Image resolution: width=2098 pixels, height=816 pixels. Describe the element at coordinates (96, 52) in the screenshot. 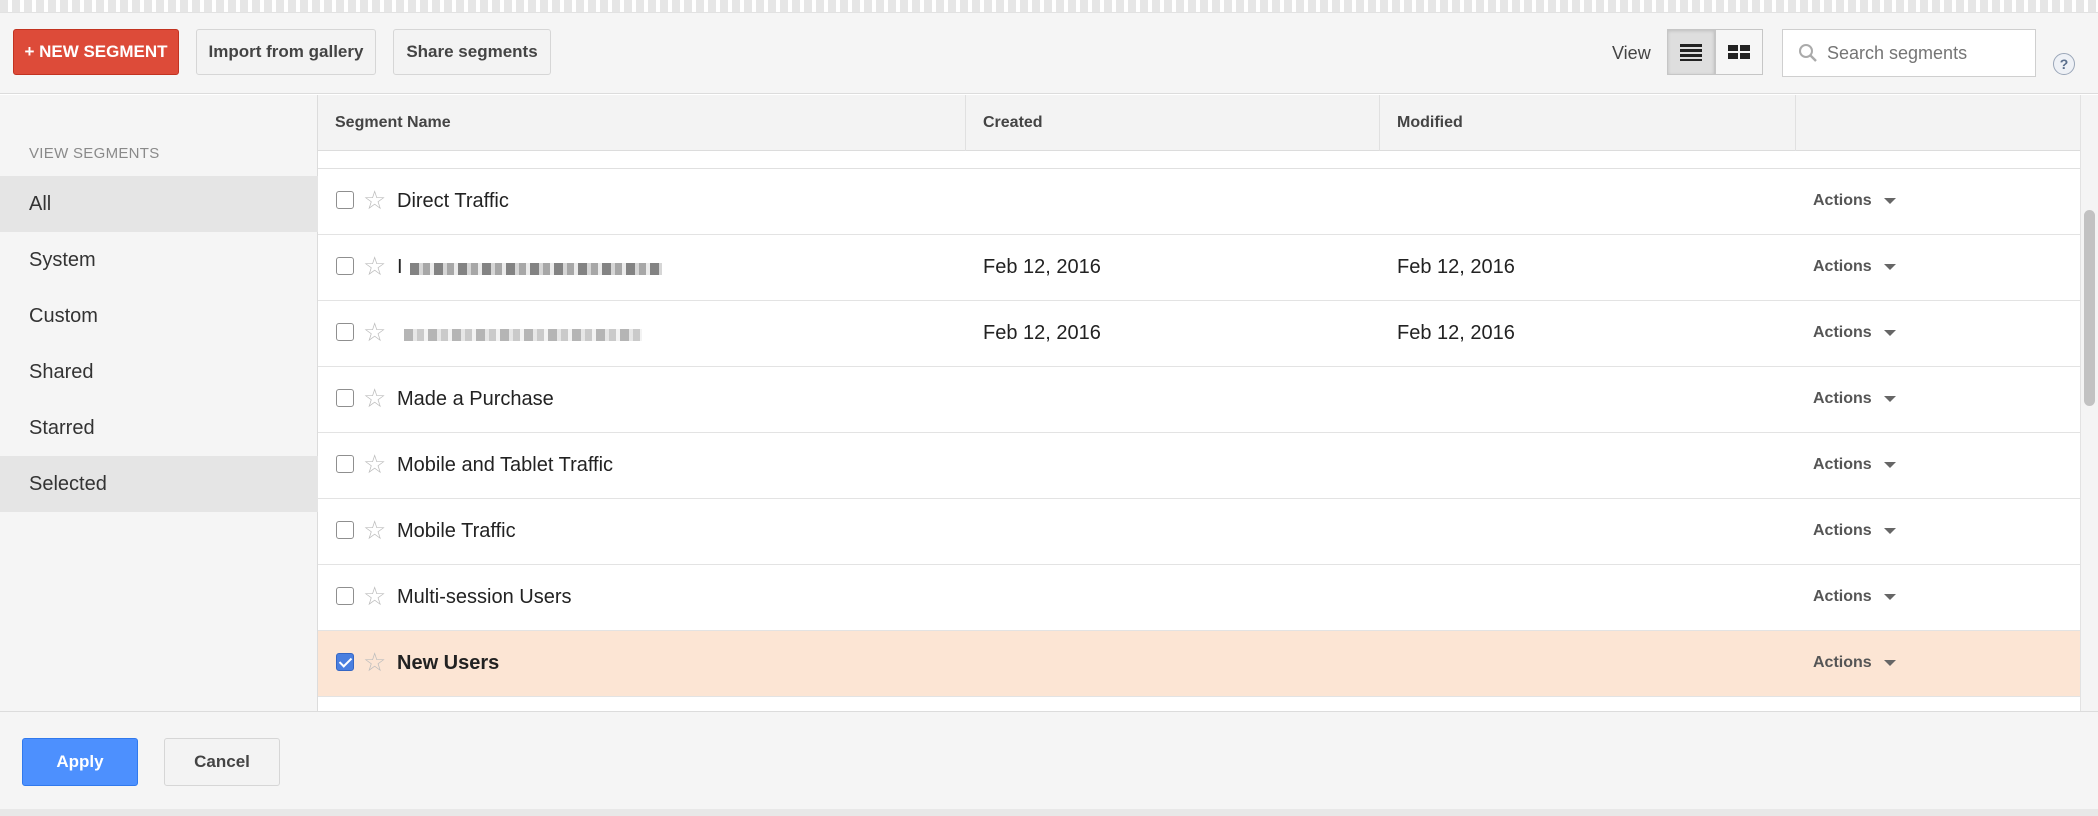

I see `new-segment-button: + NEW SEGMENT` at that location.